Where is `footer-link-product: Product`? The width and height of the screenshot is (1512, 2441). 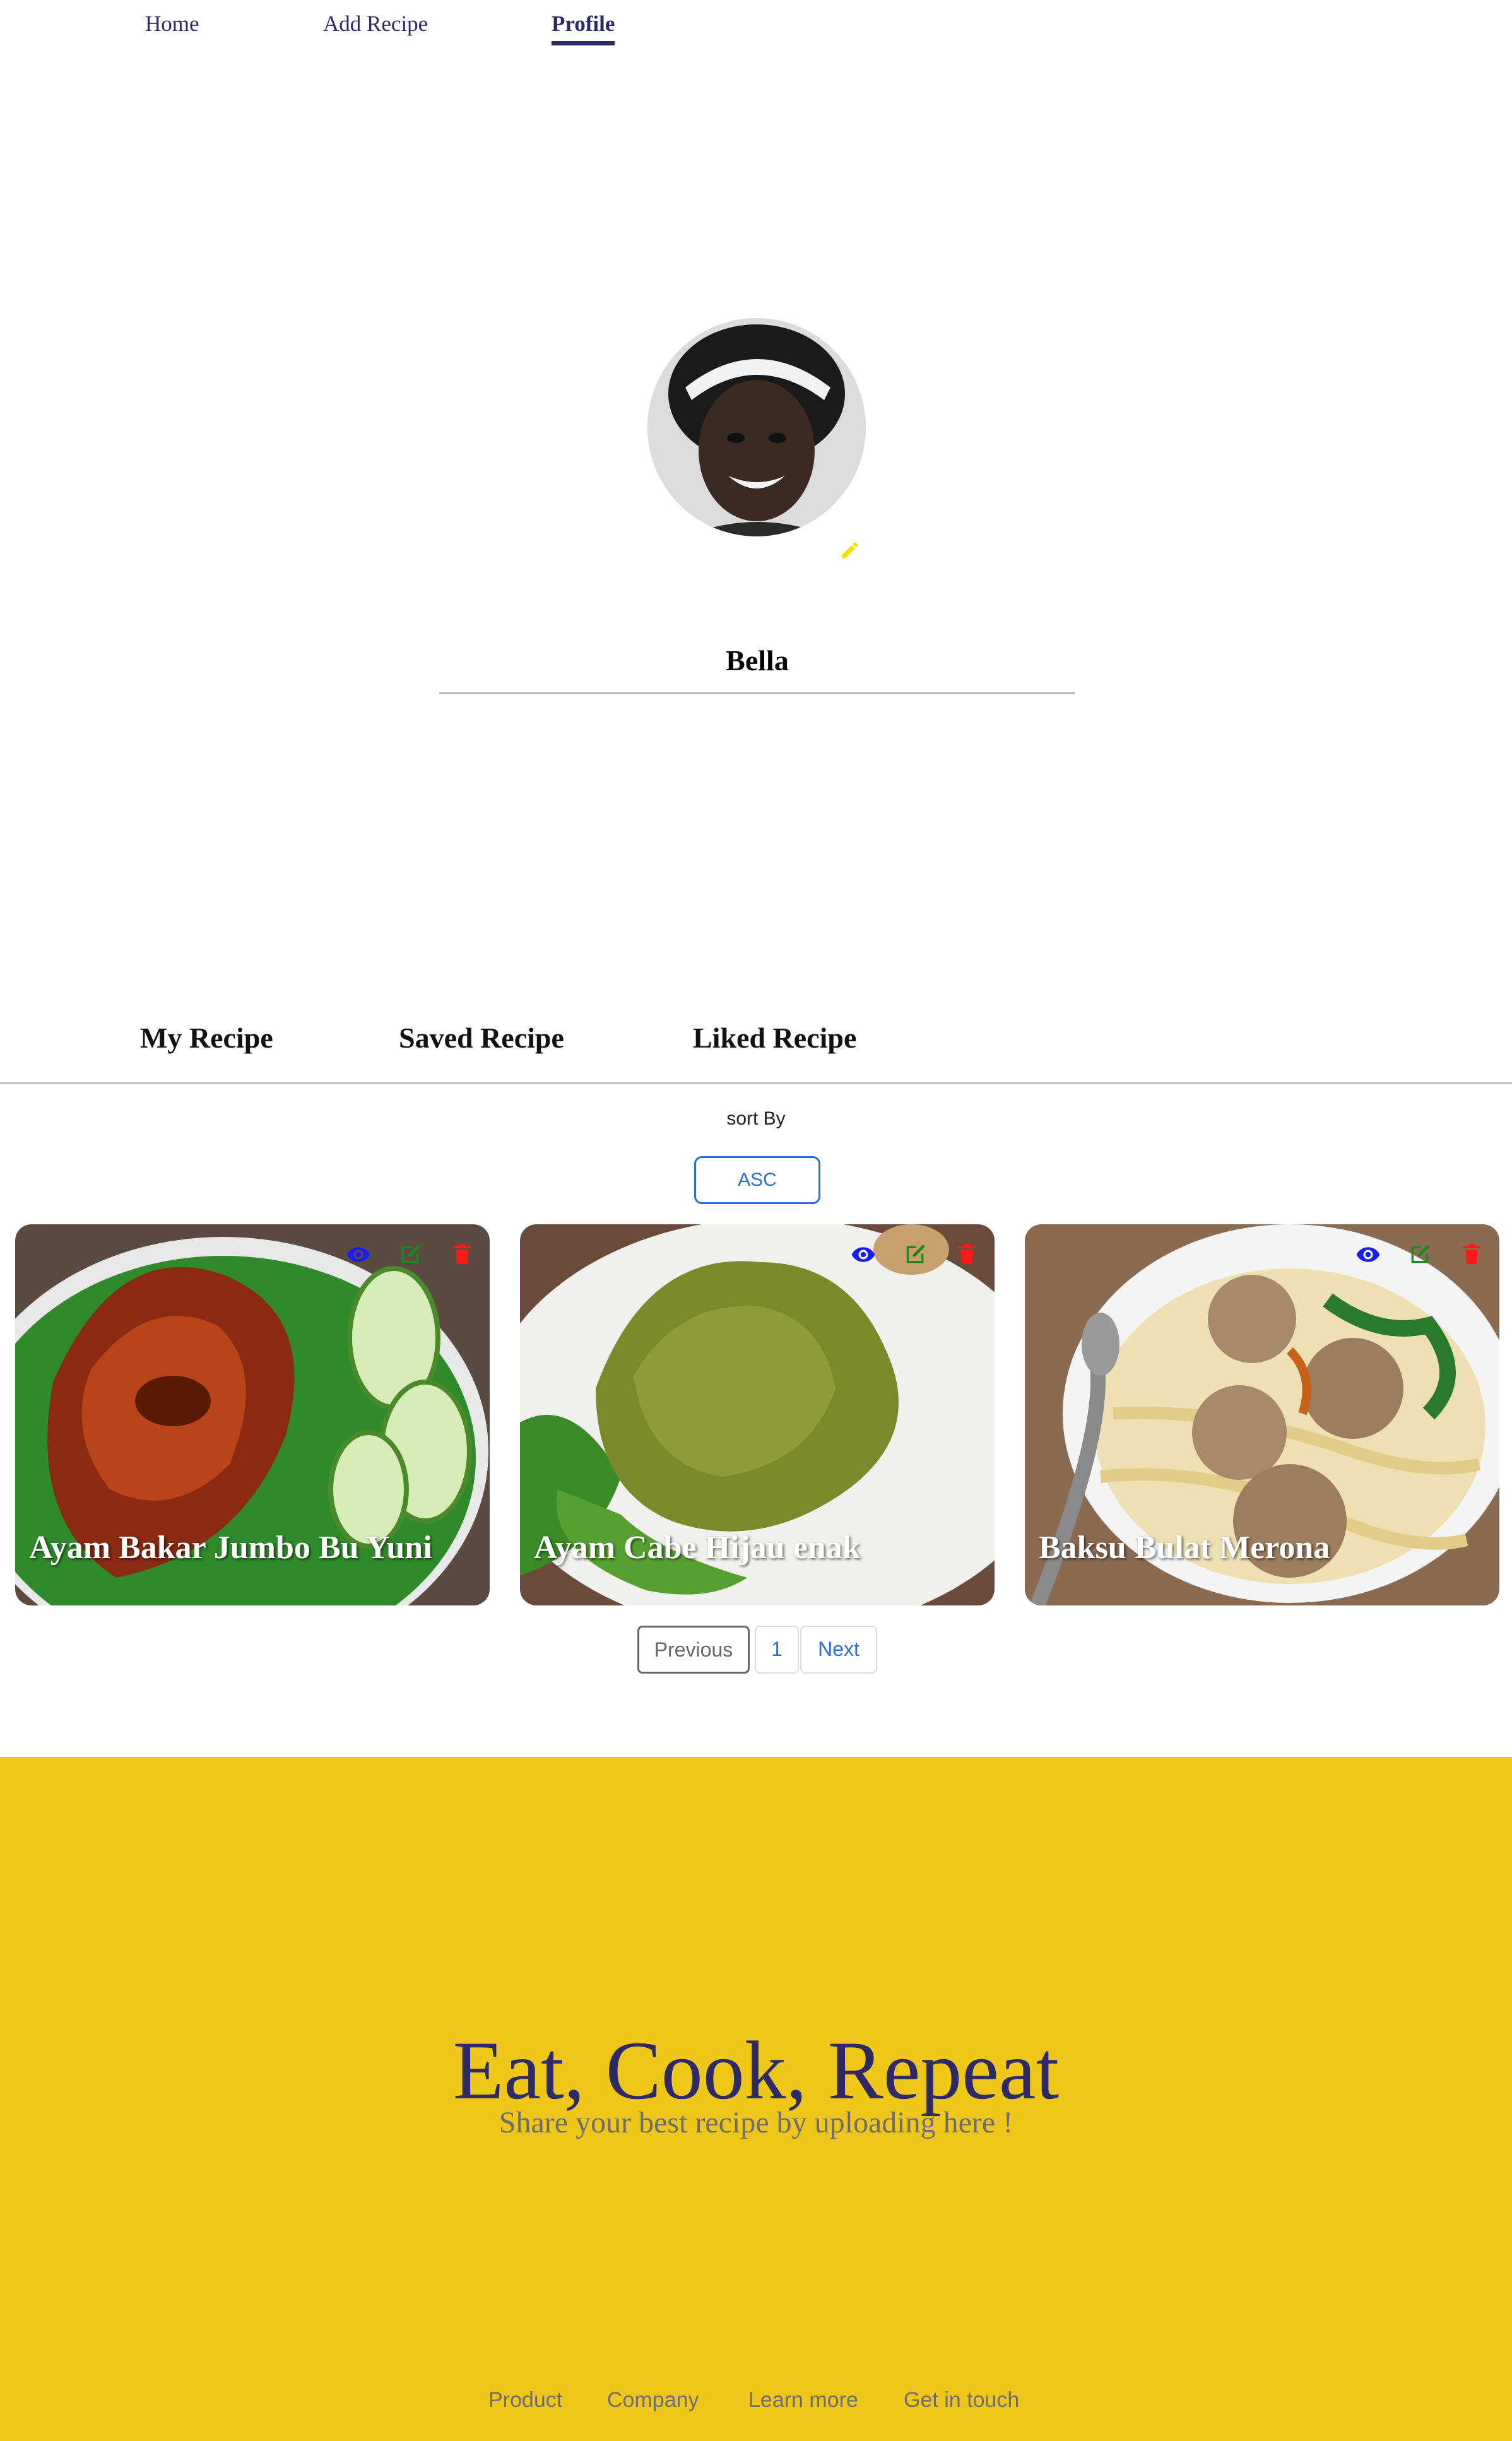
footer-link-product: Product is located at coordinates (525, 2400).